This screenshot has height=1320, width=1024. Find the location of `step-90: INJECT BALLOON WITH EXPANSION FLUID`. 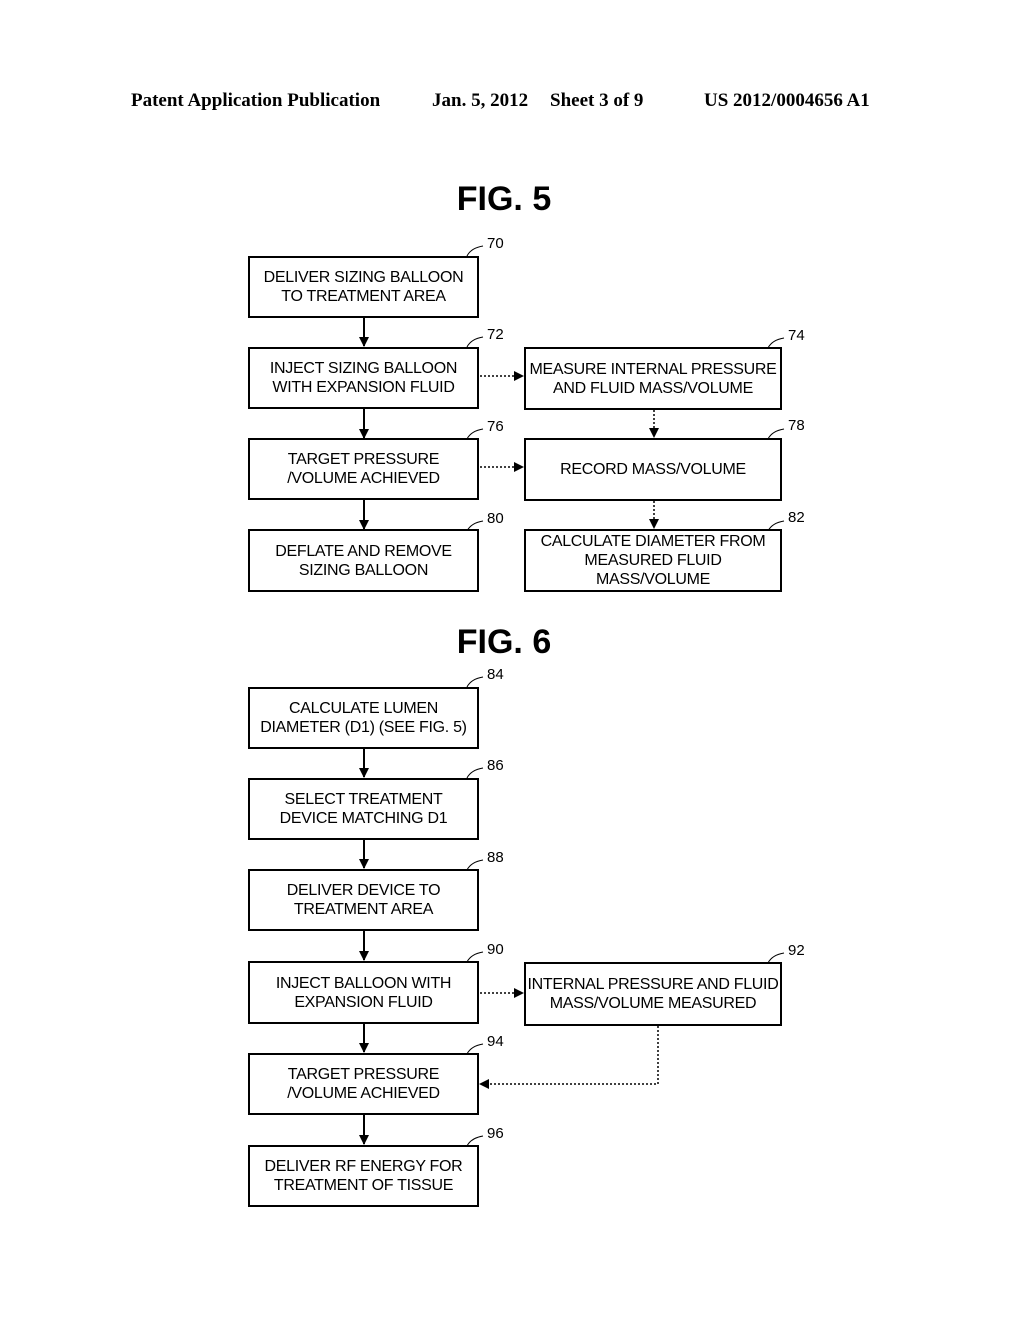

step-90: INJECT BALLOON WITH EXPANSION FLUID is located at coordinates (363, 992).